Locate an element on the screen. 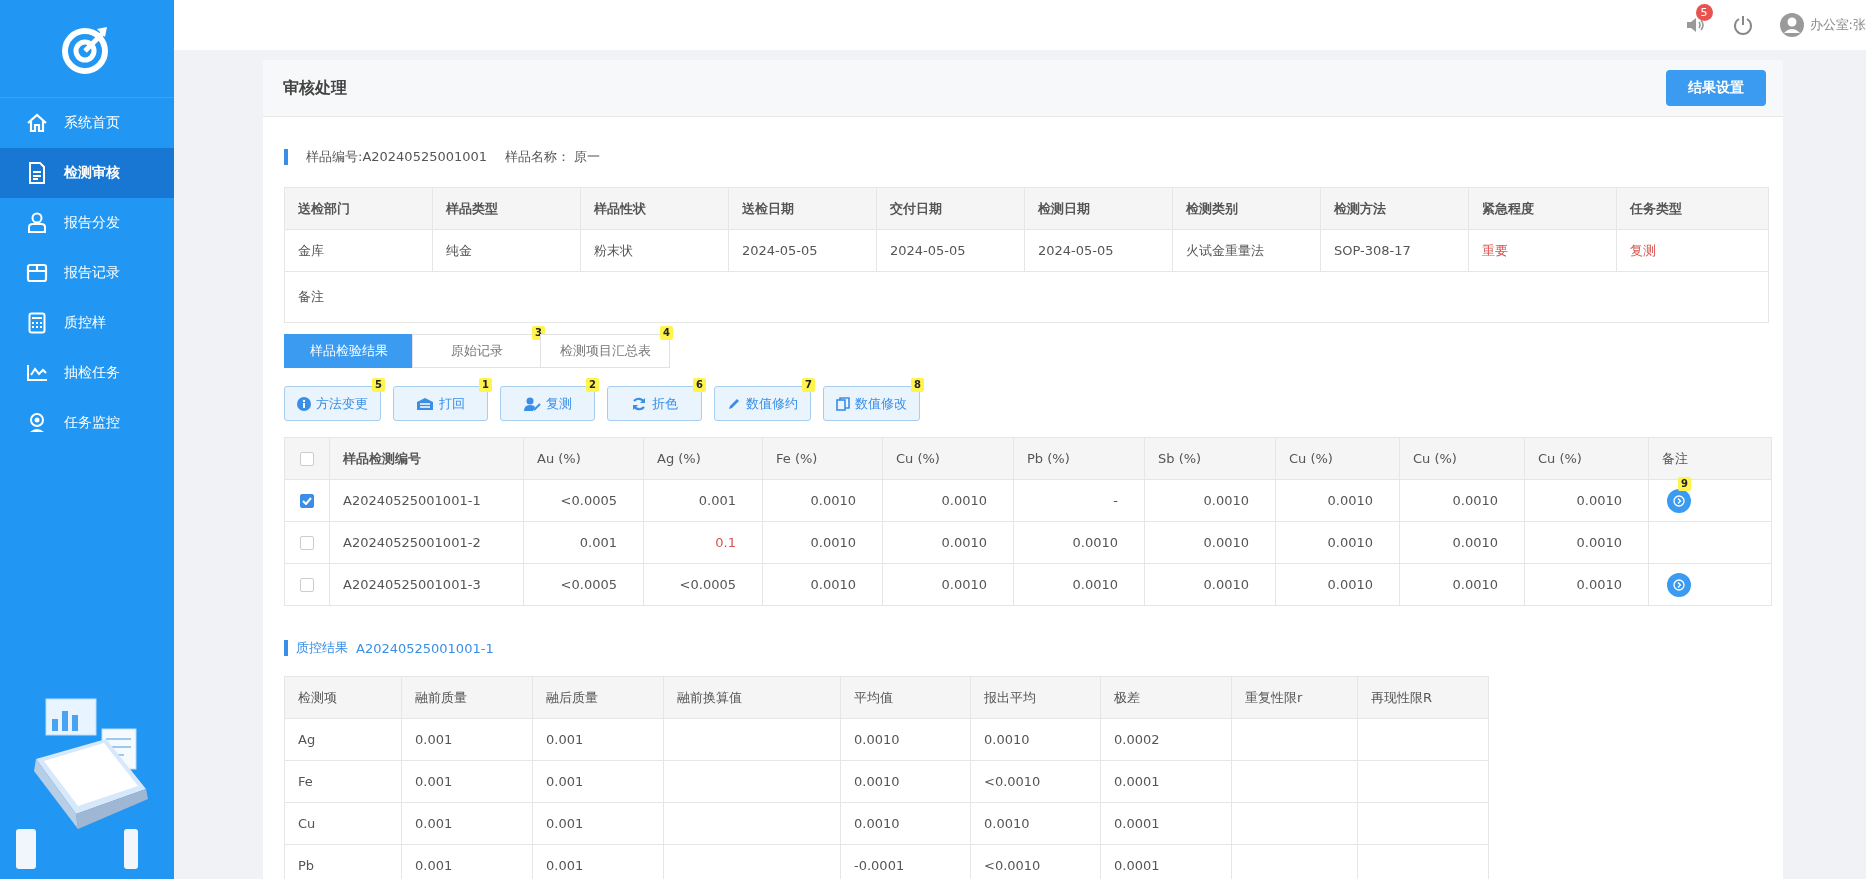  sample-name: 样品名称： 原一 is located at coordinates (553, 157).